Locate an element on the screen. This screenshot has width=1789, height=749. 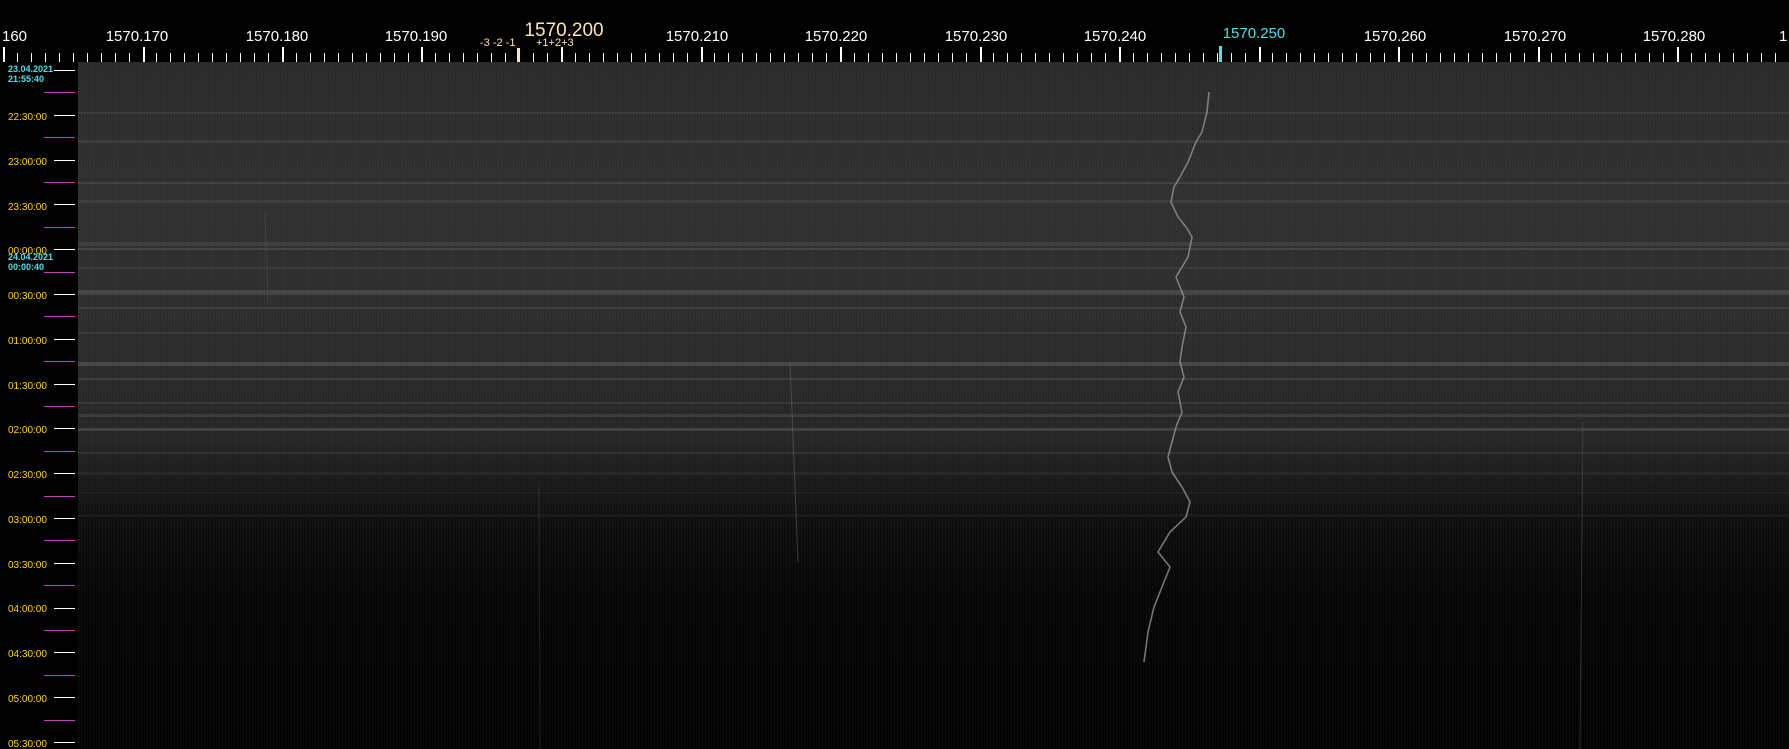
cursor-frequency-marker is located at coordinates (1220, 54).